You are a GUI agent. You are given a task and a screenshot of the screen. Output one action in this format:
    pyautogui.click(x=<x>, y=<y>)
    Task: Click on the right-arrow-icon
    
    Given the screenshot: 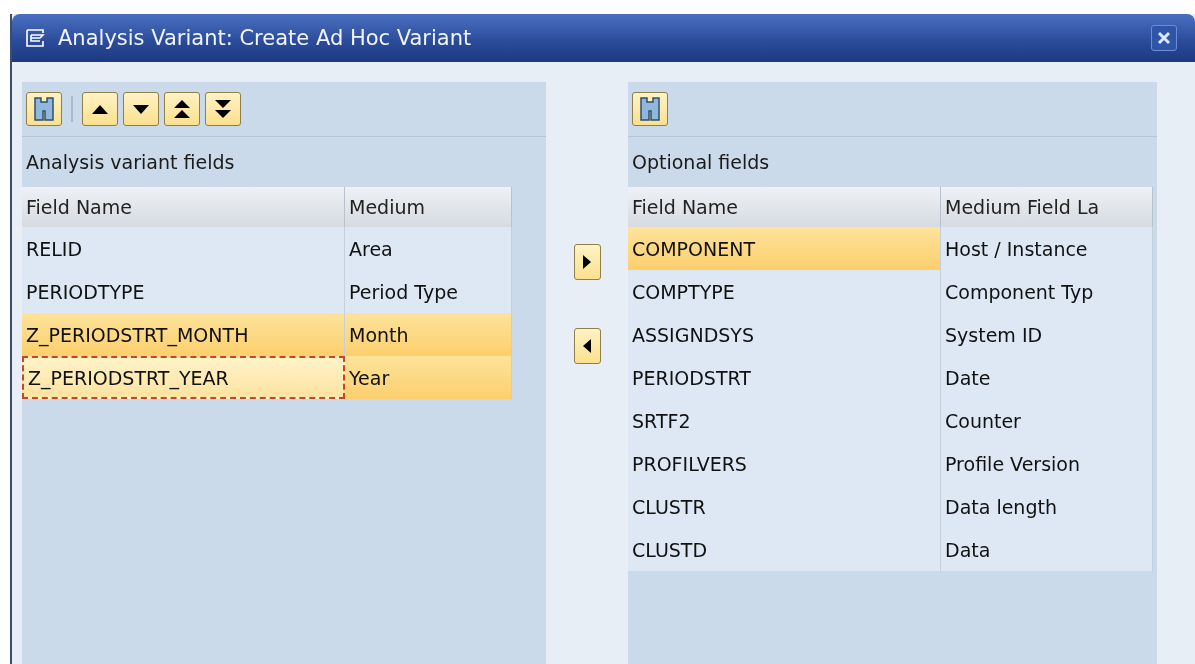 What is the action you would take?
    pyautogui.click(x=587, y=262)
    